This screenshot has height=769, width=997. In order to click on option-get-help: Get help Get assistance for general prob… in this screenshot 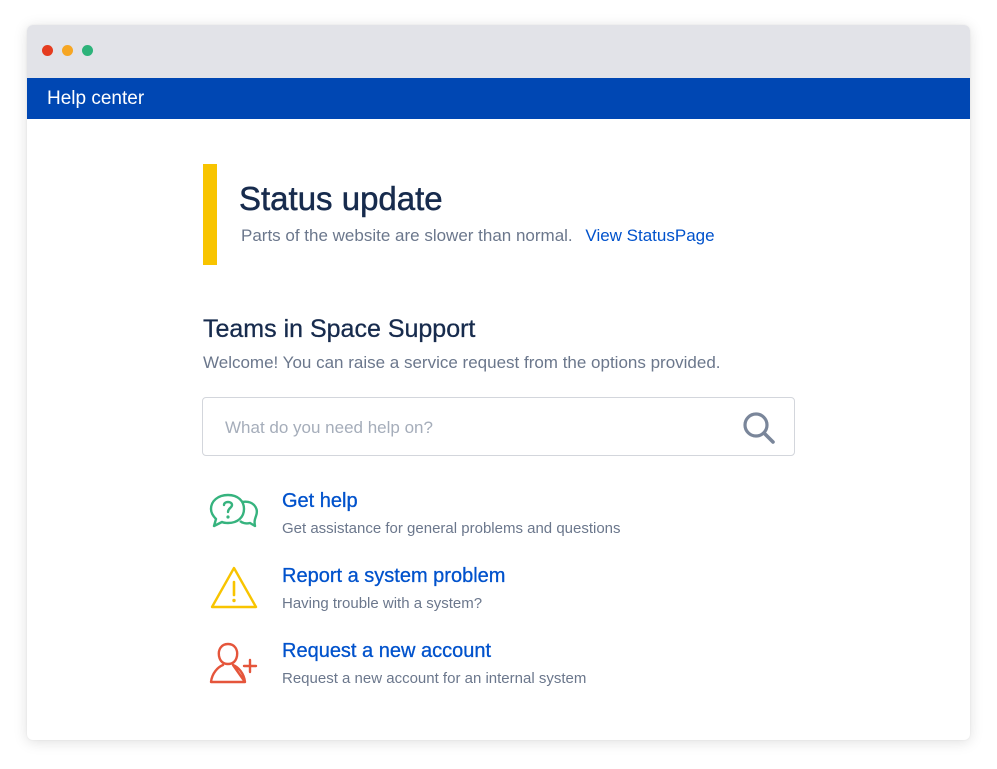, I will do `click(469, 518)`.